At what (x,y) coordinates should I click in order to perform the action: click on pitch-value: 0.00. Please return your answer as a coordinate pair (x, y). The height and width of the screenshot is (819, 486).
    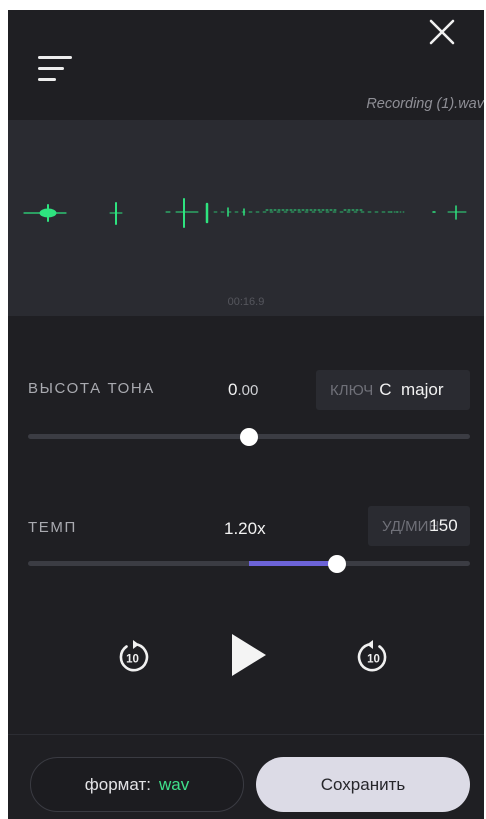
    Looking at the image, I should click on (243, 390).